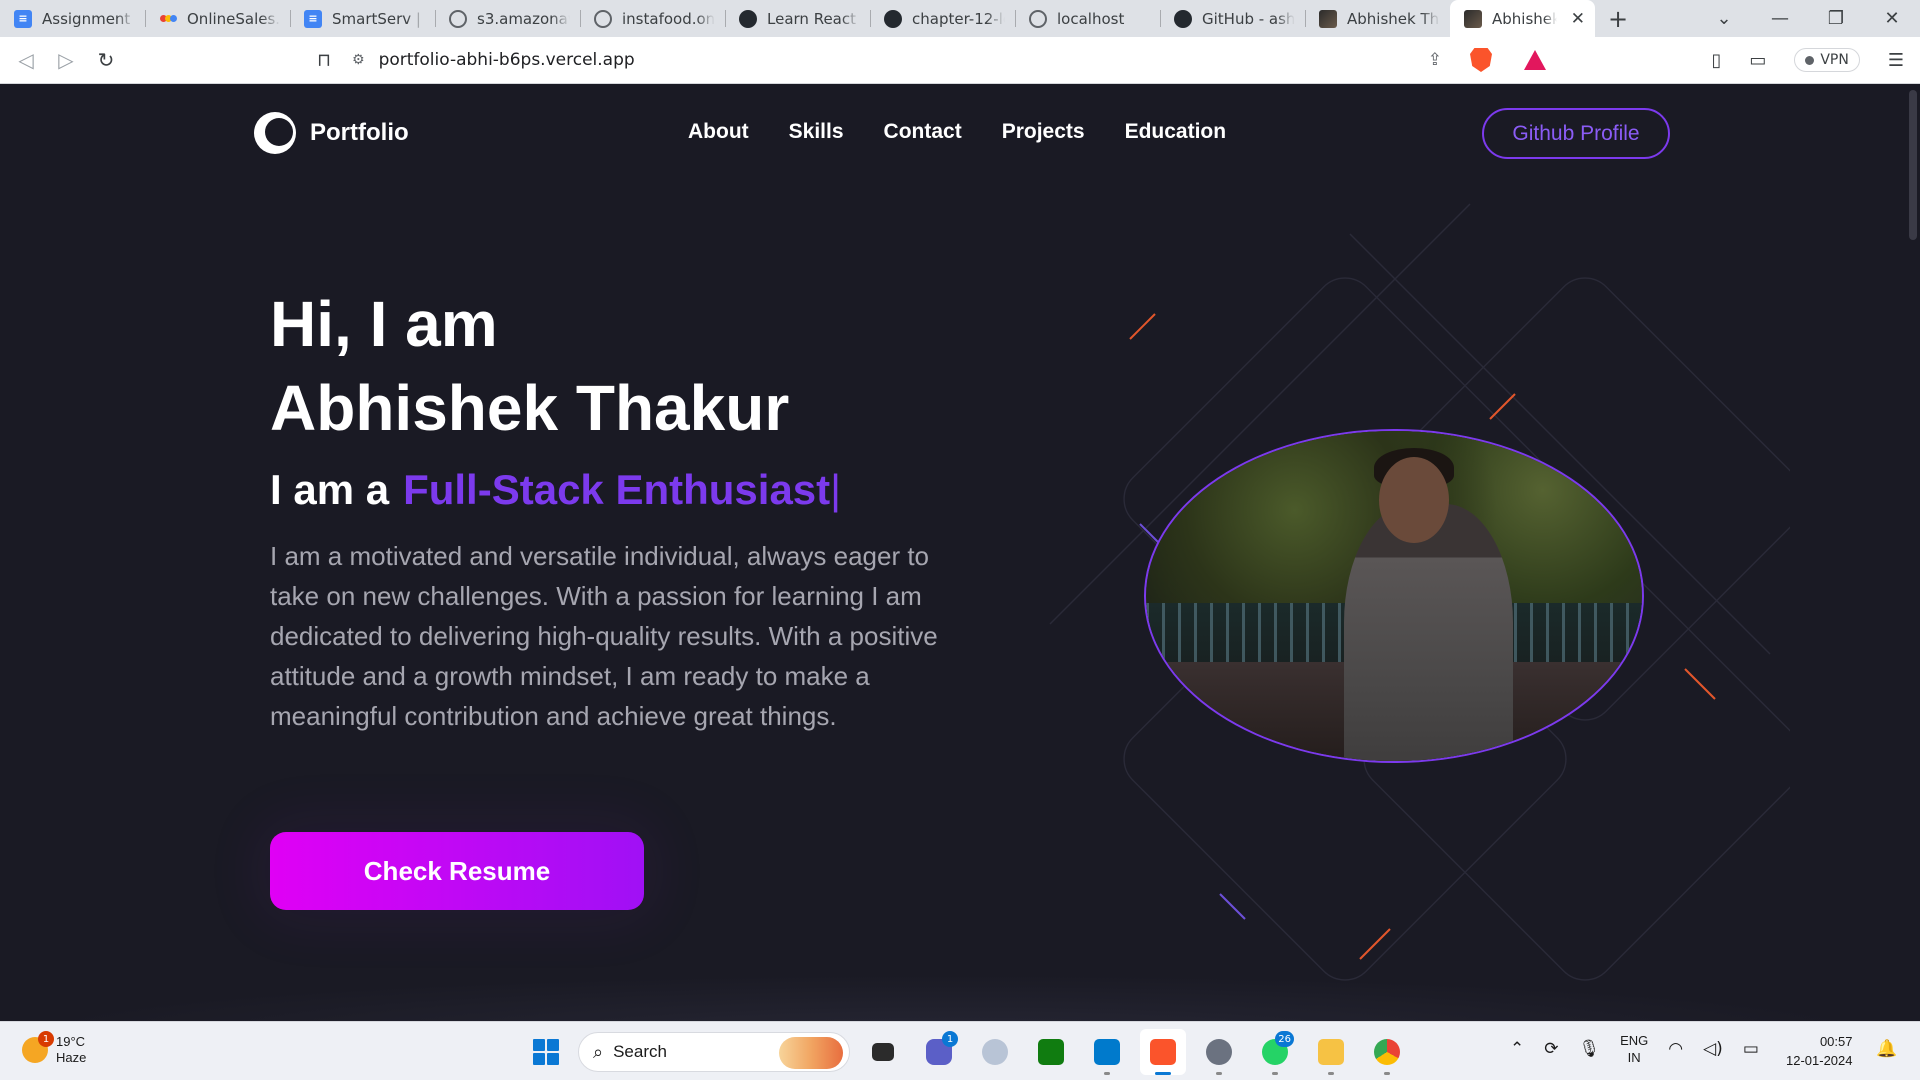 This screenshot has height=1080, width=1920. I want to click on browser-tab: OnlineSales.ai, so click(217, 18).